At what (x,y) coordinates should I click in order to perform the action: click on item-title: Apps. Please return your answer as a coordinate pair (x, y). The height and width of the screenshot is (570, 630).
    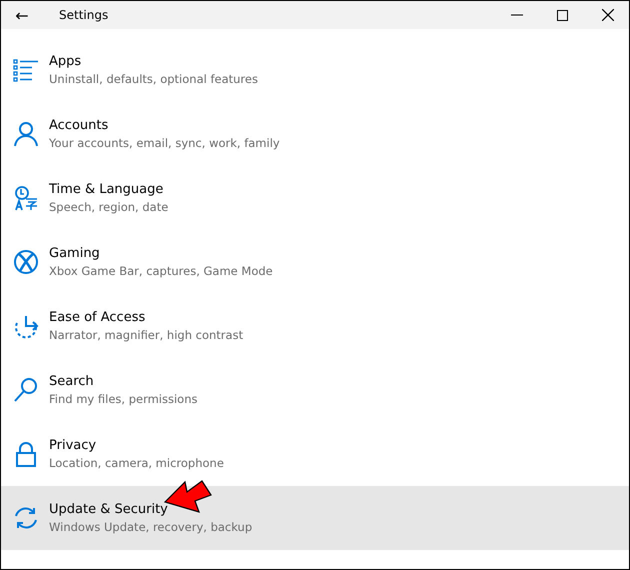
    Looking at the image, I should click on (65, 61).